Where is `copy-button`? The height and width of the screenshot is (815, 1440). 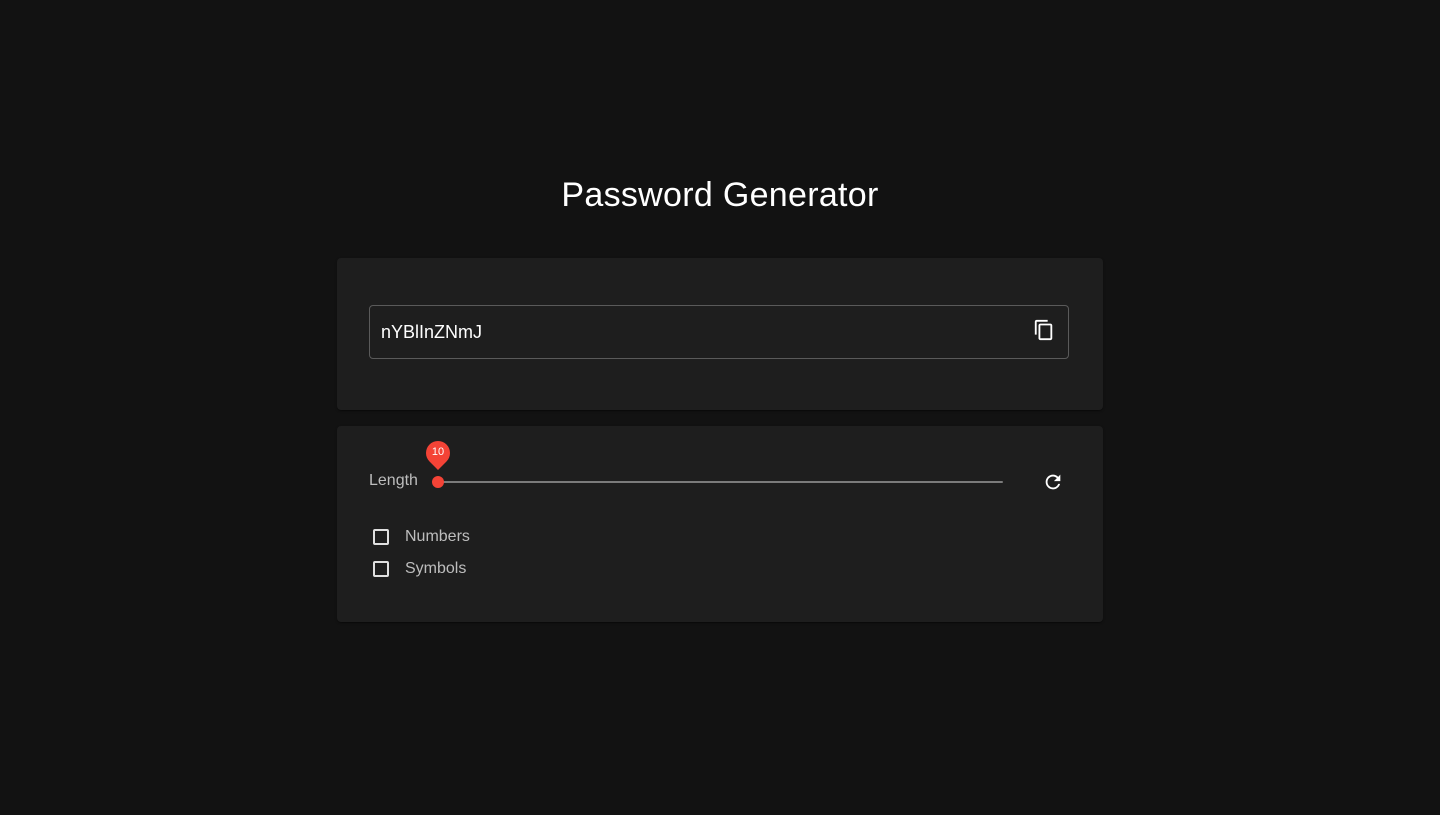
copy-button is located at coordinates (1044, 332).